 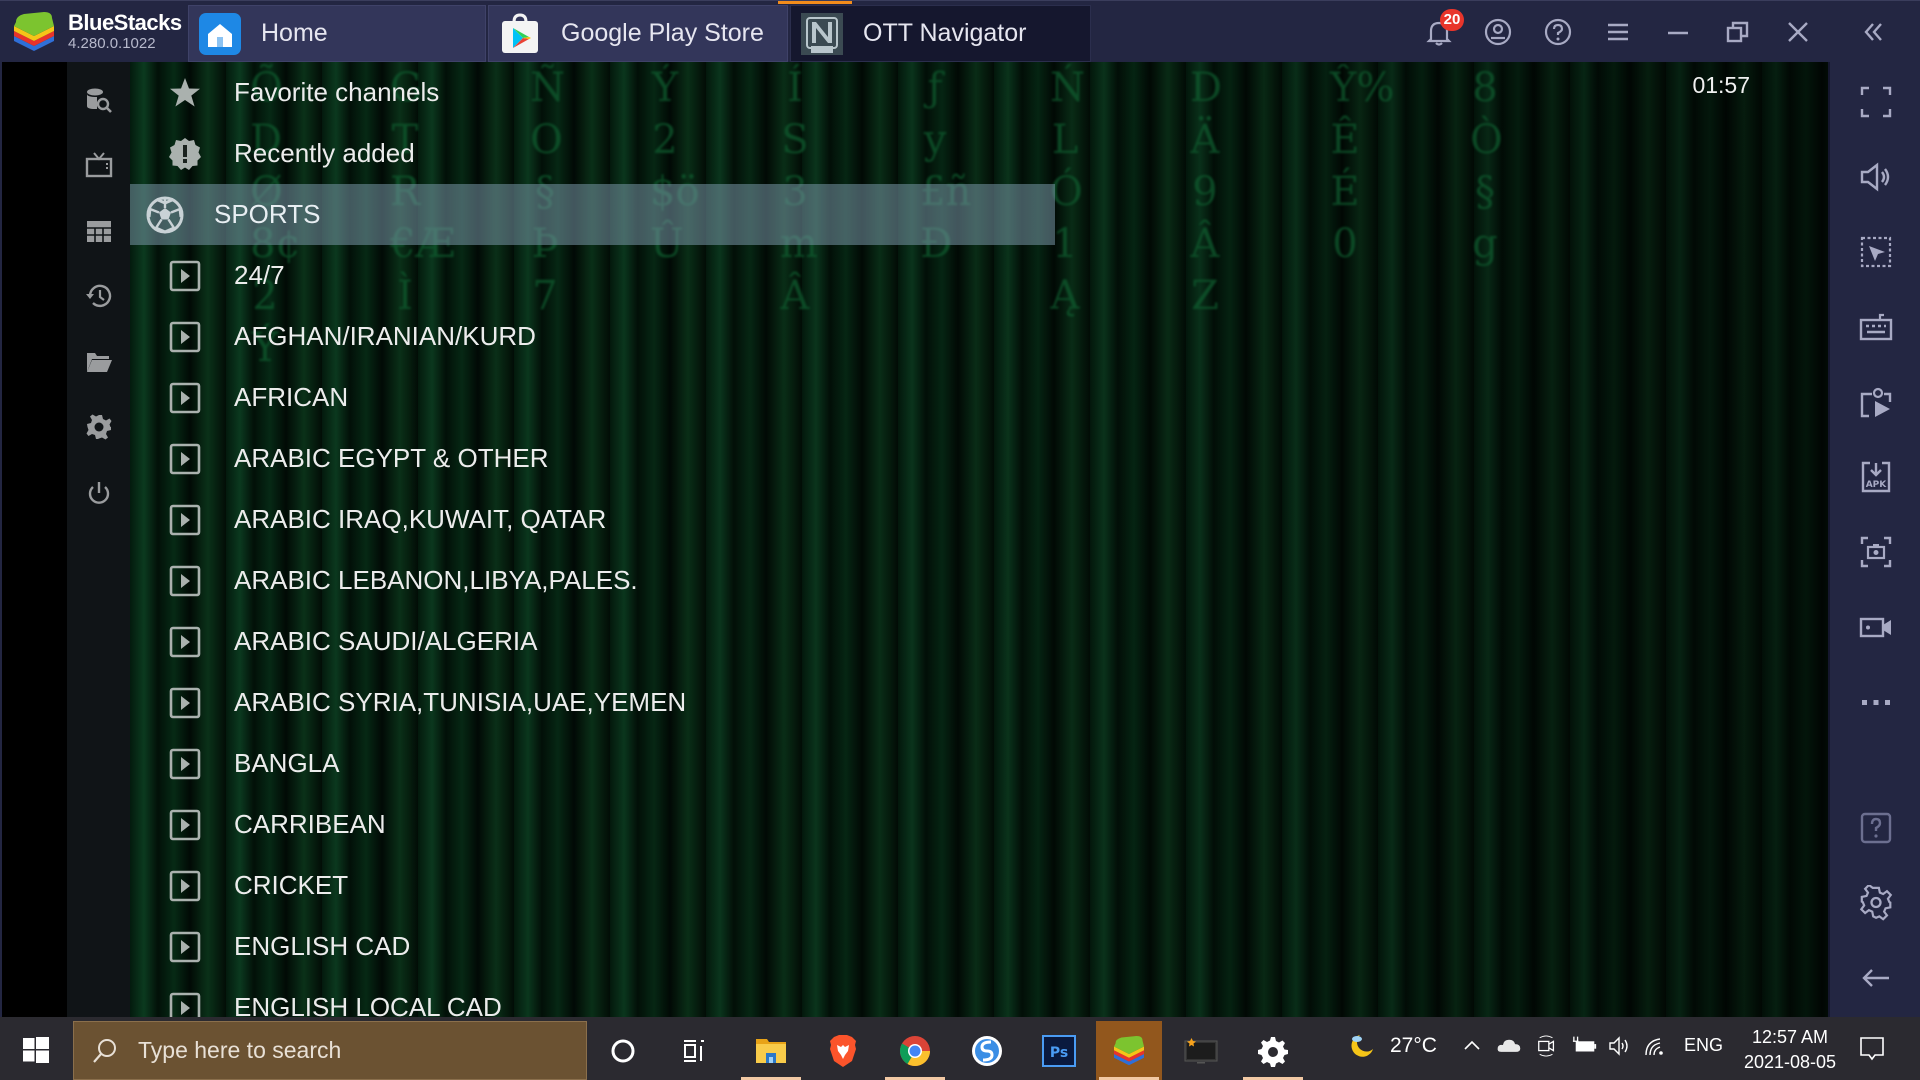 I want to click on tab-ott-navigator: OTT Navigator, so click(x=940, y=33).